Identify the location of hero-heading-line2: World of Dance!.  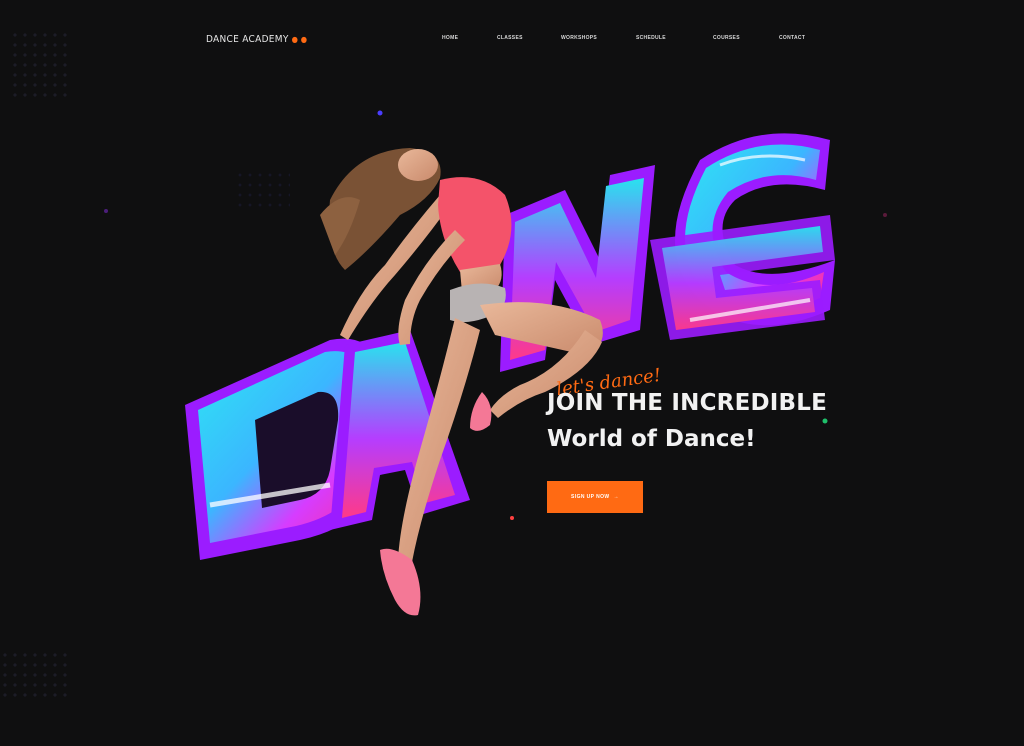
(651, 439).